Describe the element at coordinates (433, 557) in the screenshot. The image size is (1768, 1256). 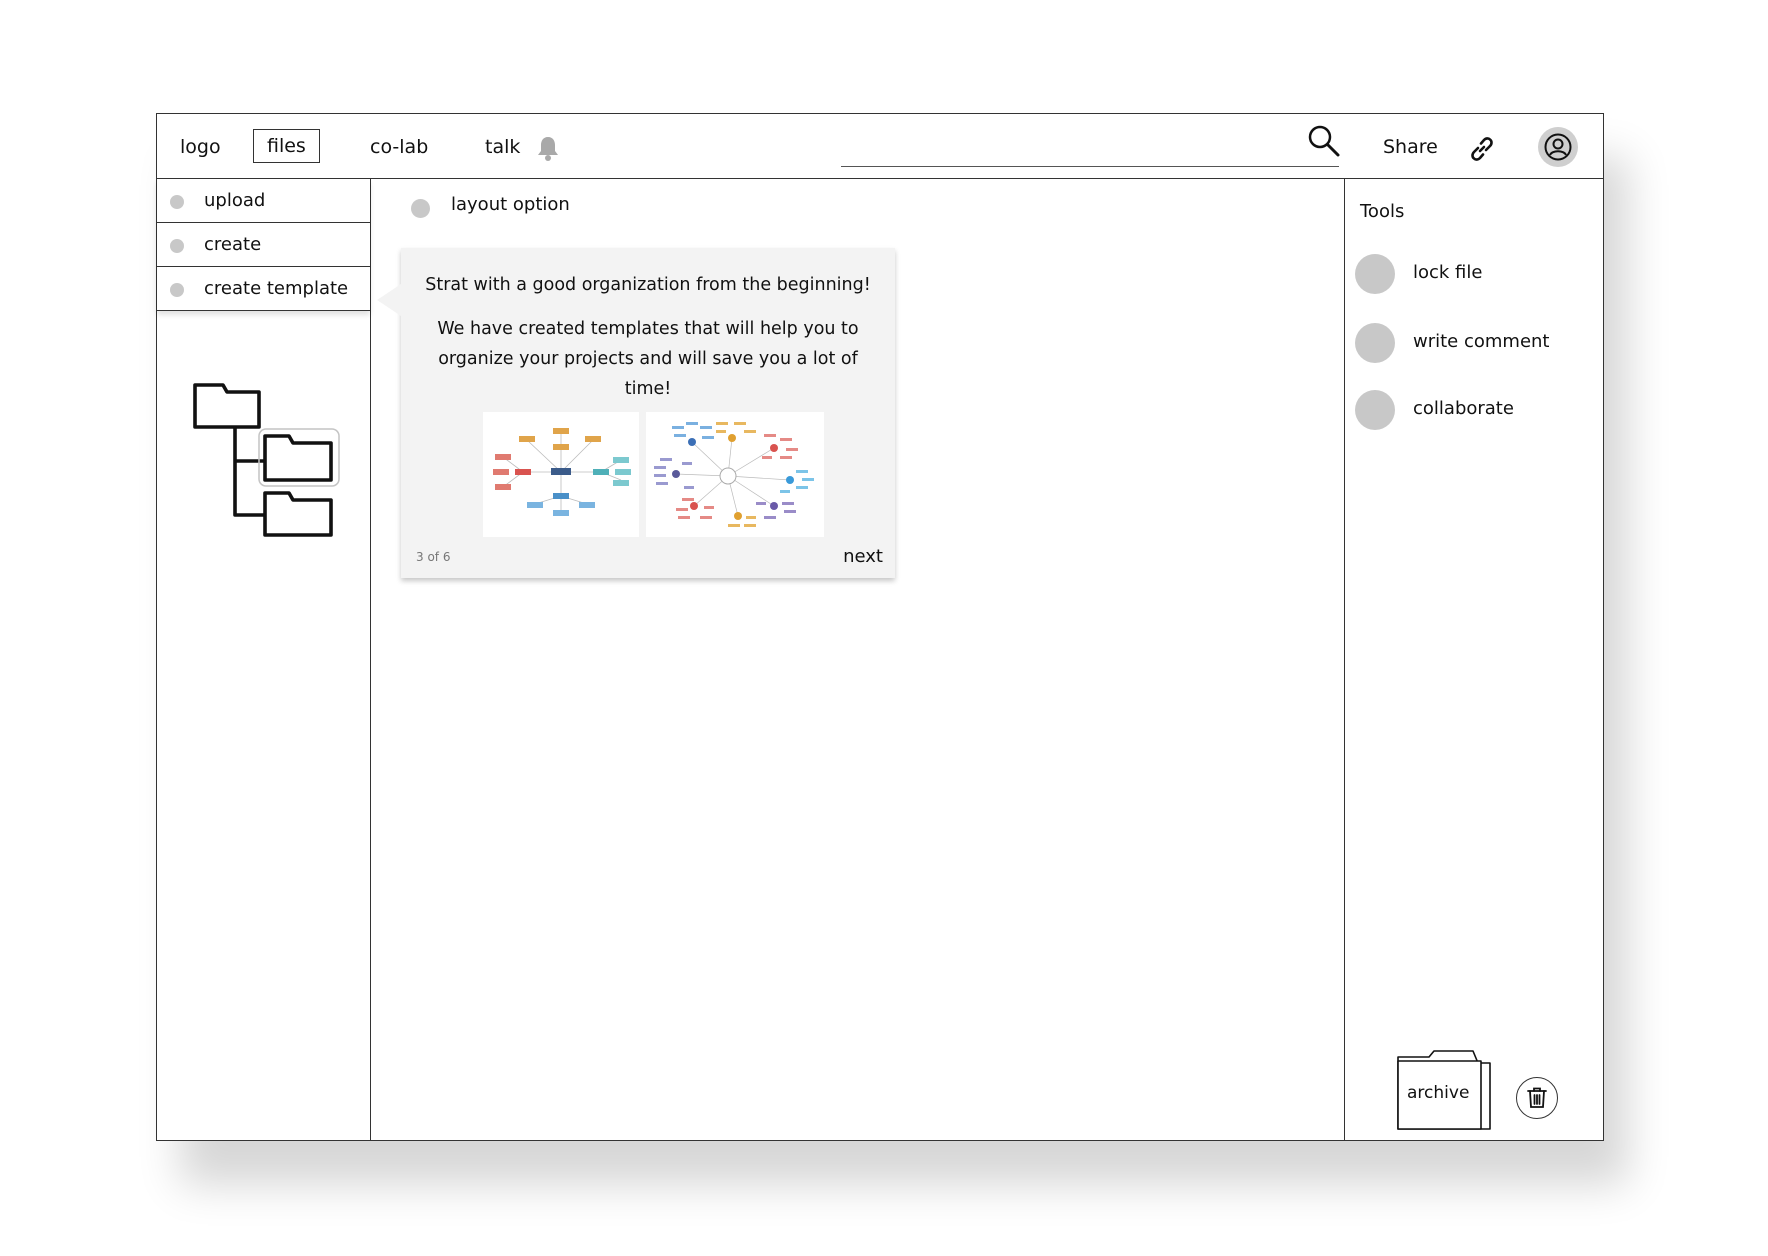
I see `popover-page-indicator: 3 of 6` at that location.